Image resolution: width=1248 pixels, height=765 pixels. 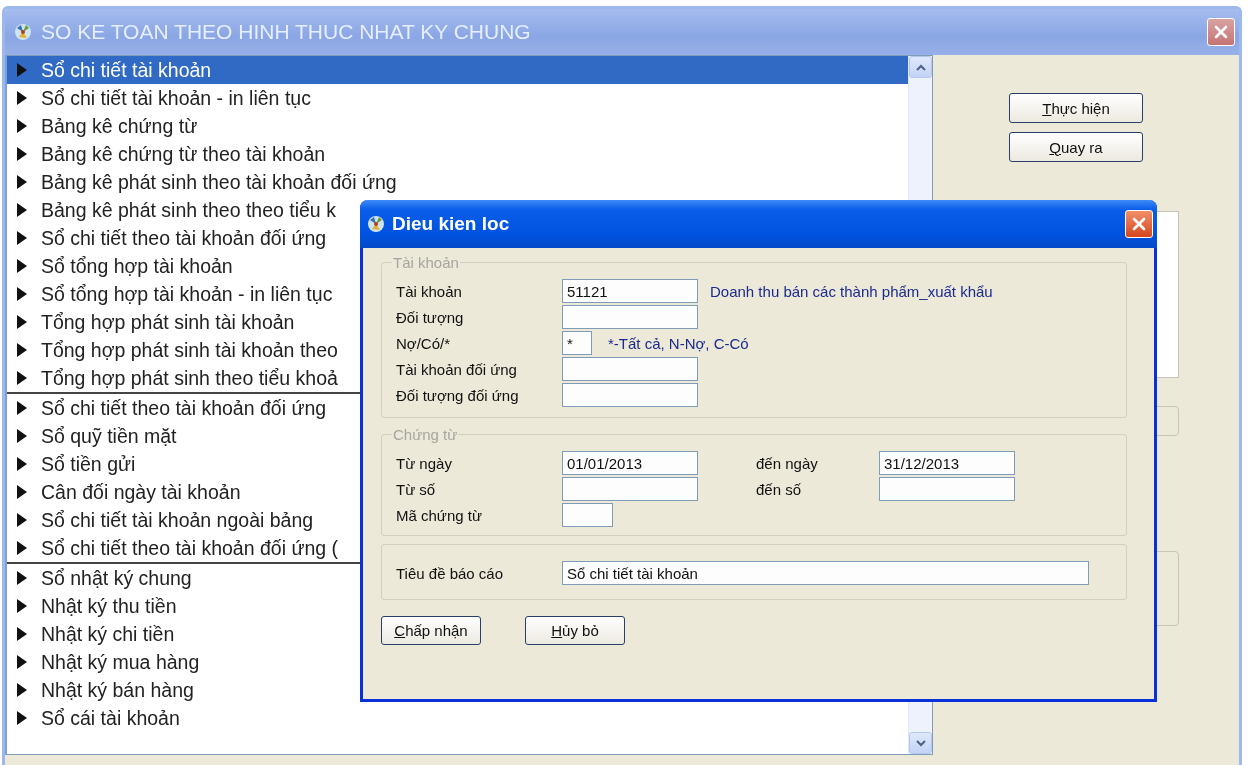 What do you see at coordinates (451, 224) in the screenshot?
I see `dialog-title: Dieu kien loc` at bounding box center [451, 224].